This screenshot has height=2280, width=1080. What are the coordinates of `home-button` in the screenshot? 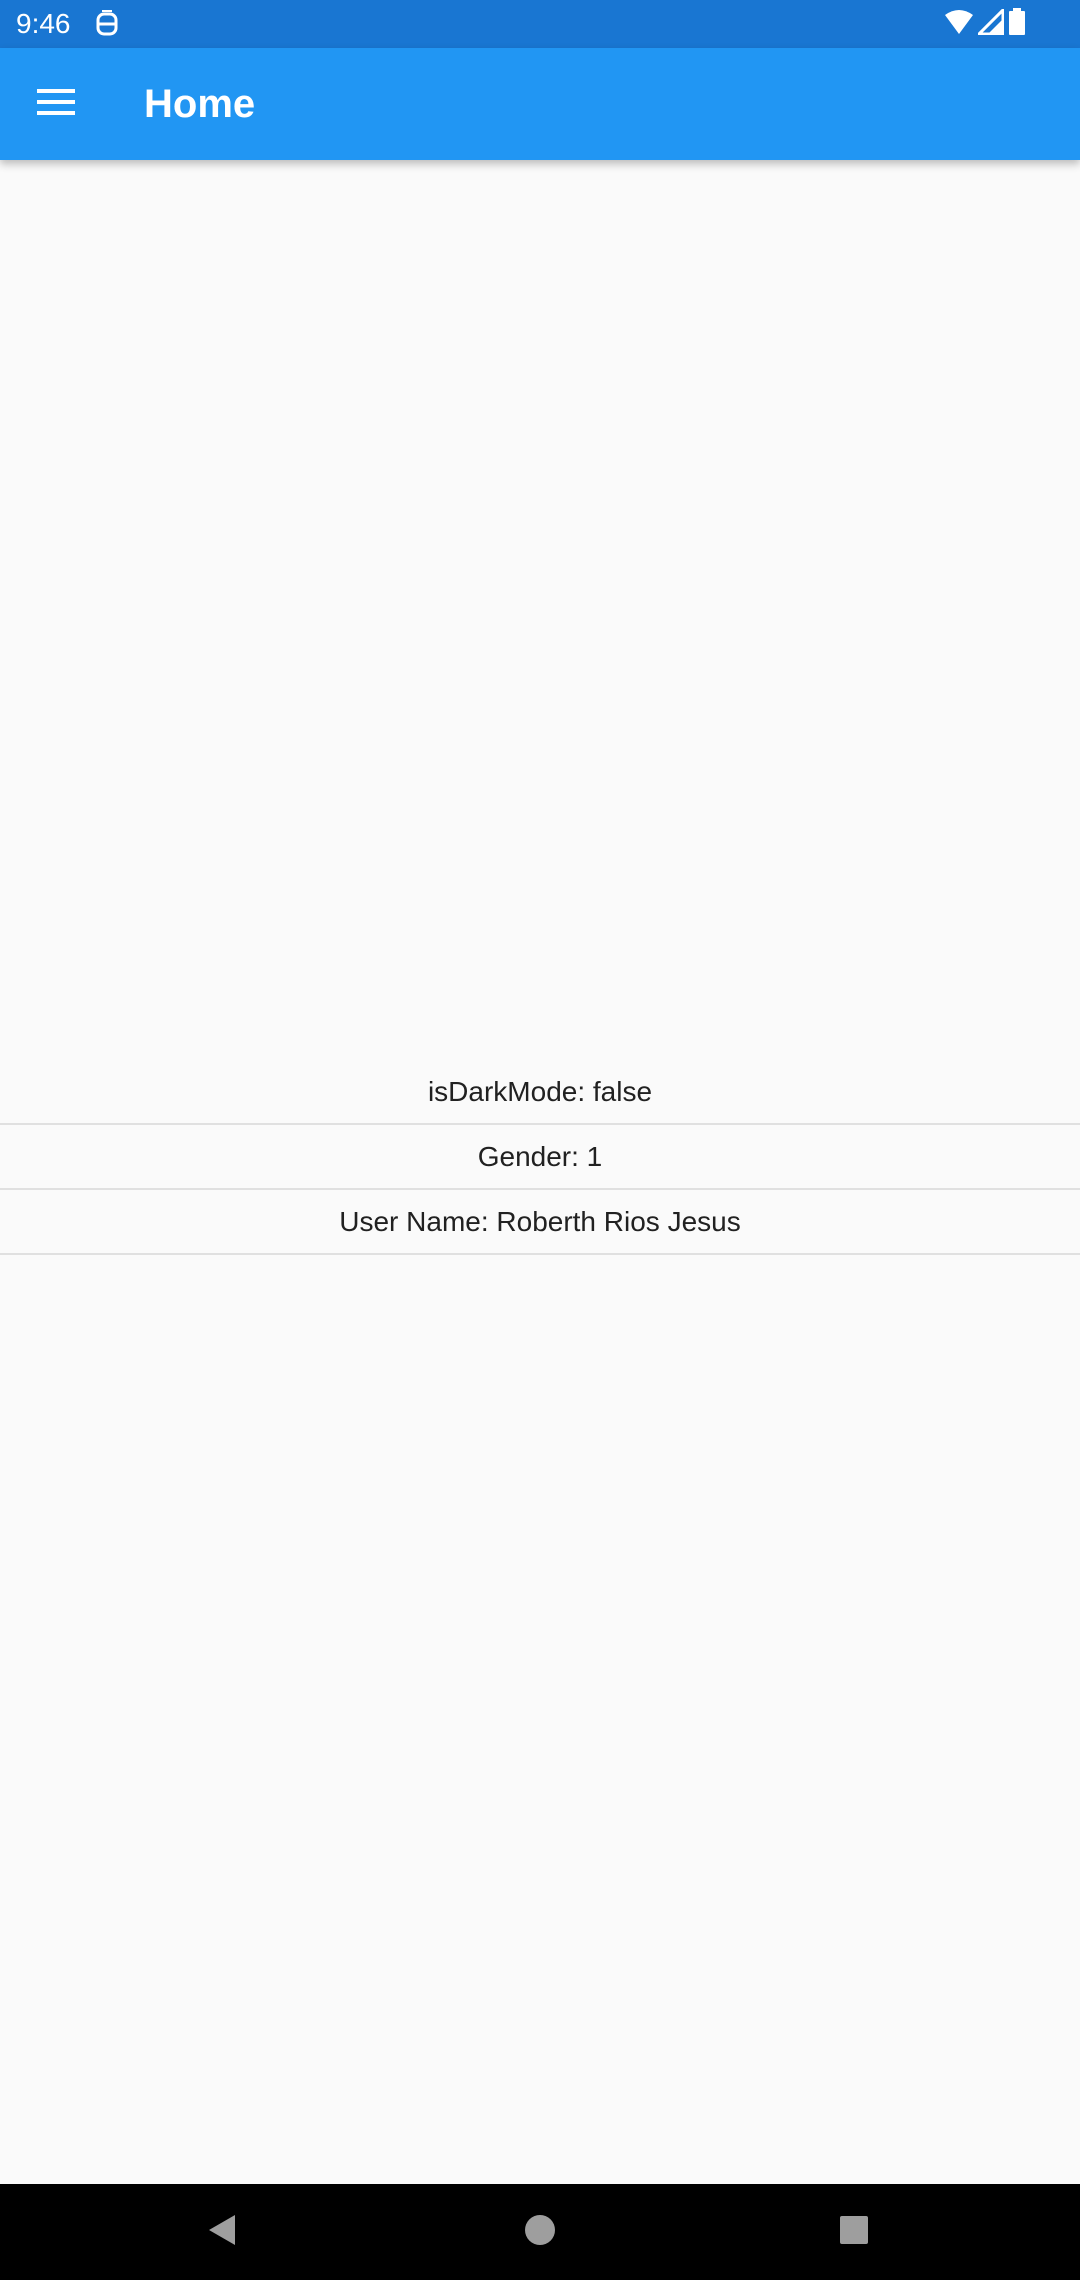 It's located at (540, 2232).